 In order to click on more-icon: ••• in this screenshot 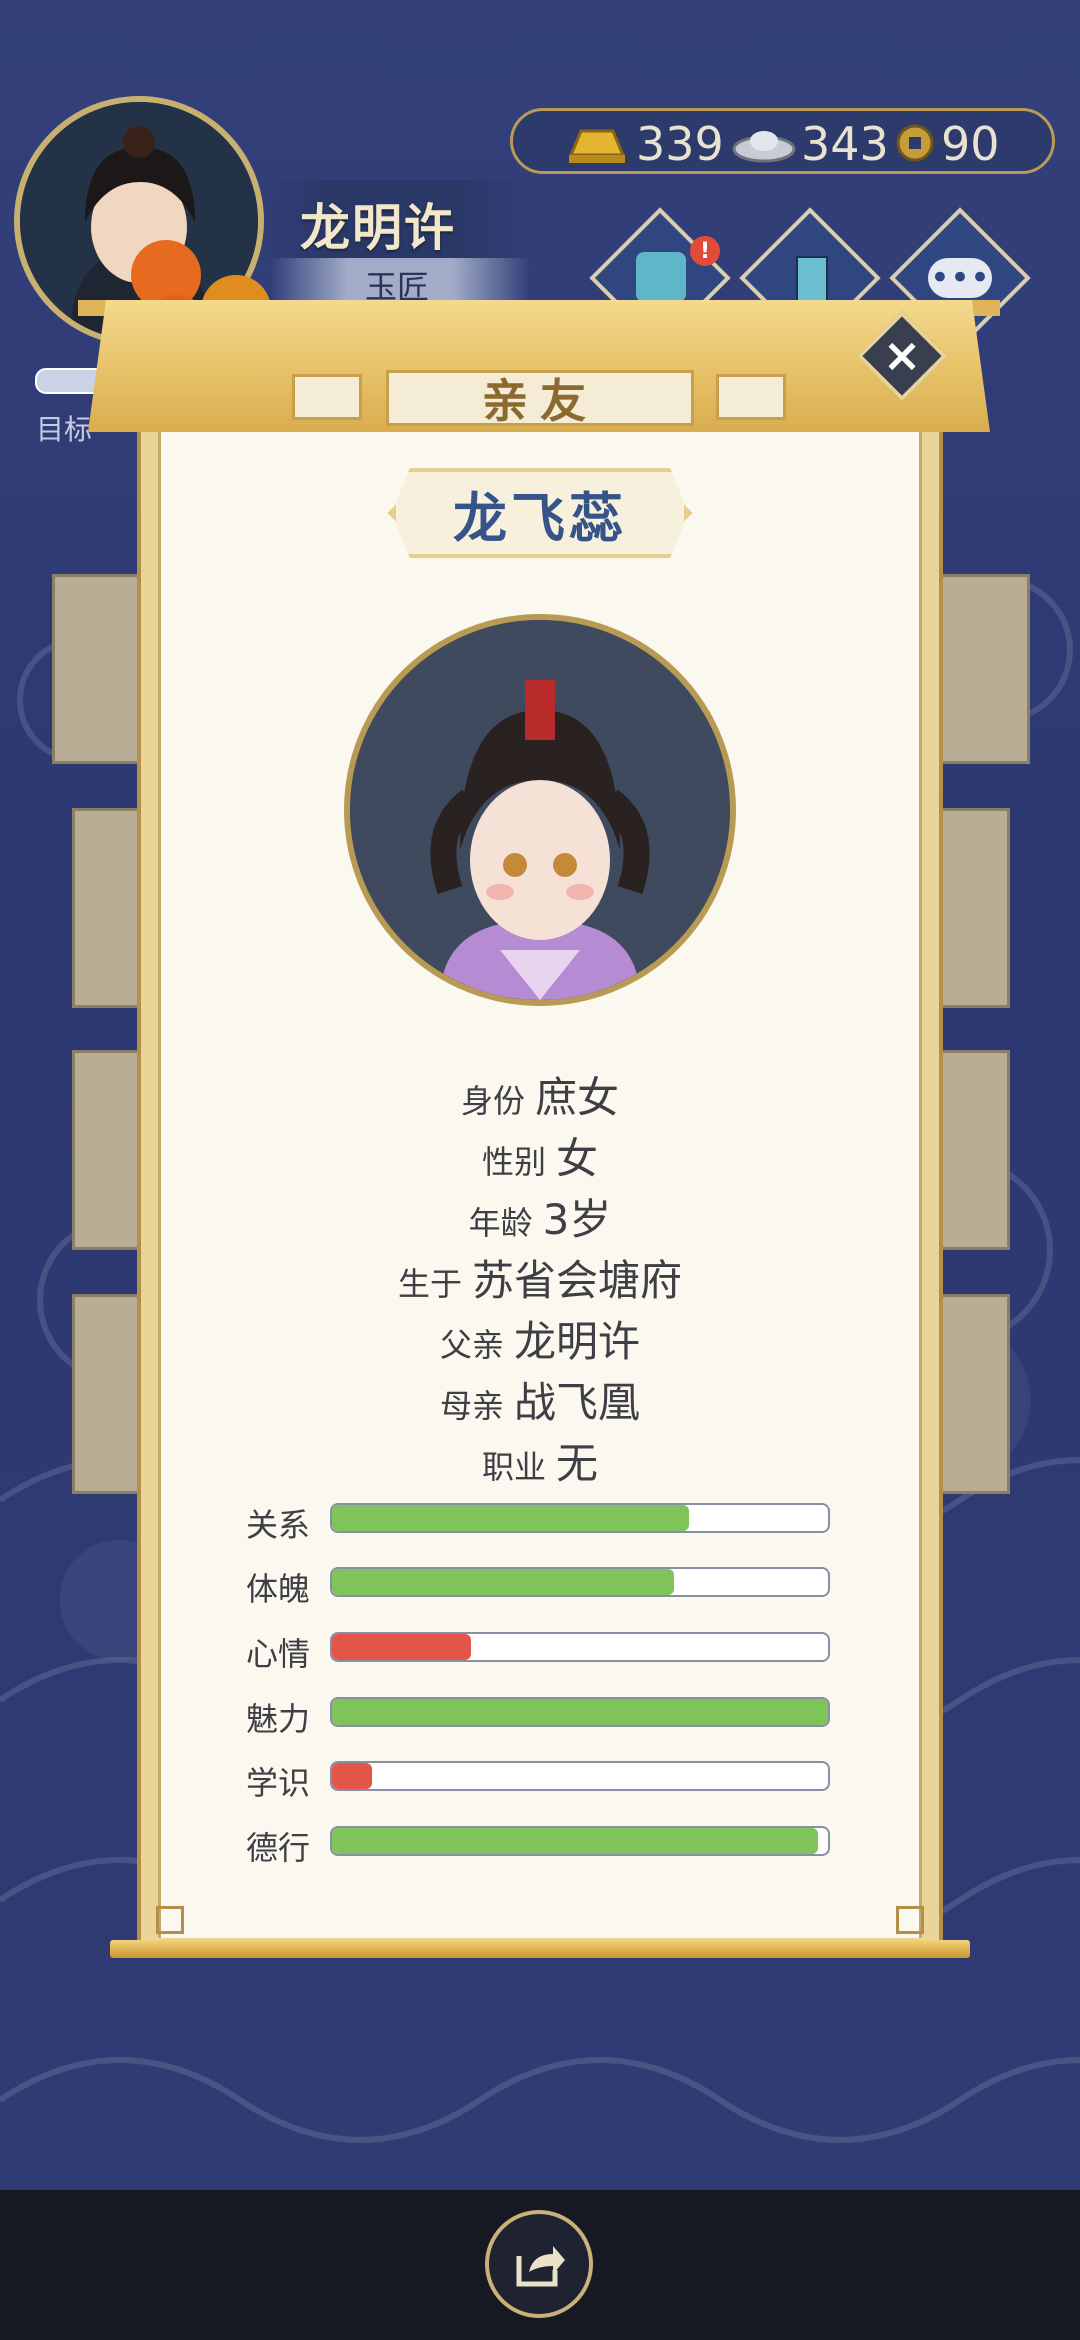, I will do `click(960, 278)`.